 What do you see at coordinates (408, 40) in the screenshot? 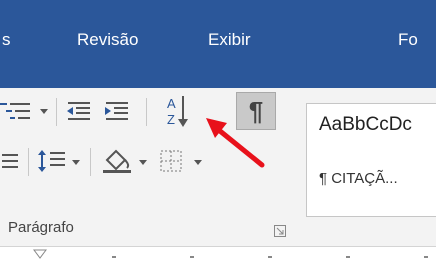
I see `tab-partial-right: Fo` at bounding box center [408, 40].